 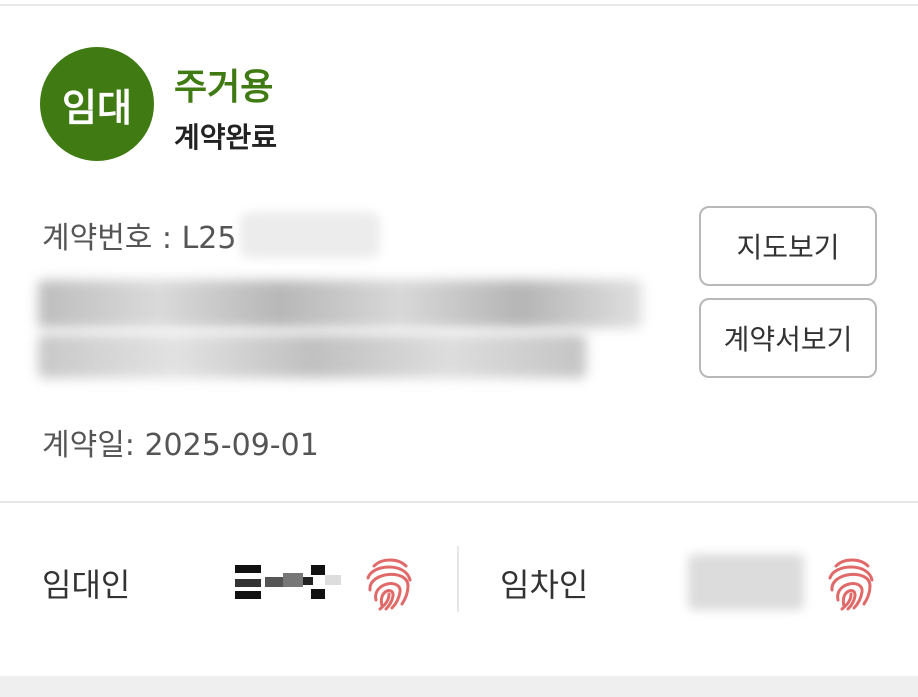 What do you see at coordinates (310, 235) in the screenshot?
I see `contract-number-redacted` at bounding box center [310, 235].